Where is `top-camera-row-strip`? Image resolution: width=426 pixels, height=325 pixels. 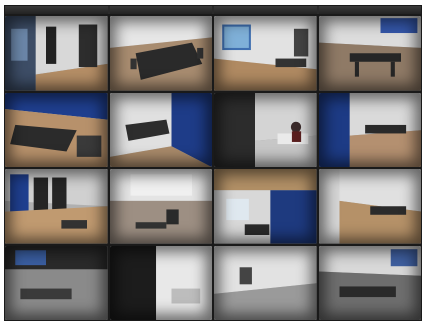 top-camera-row-strip is located at coordinates (213, 10).